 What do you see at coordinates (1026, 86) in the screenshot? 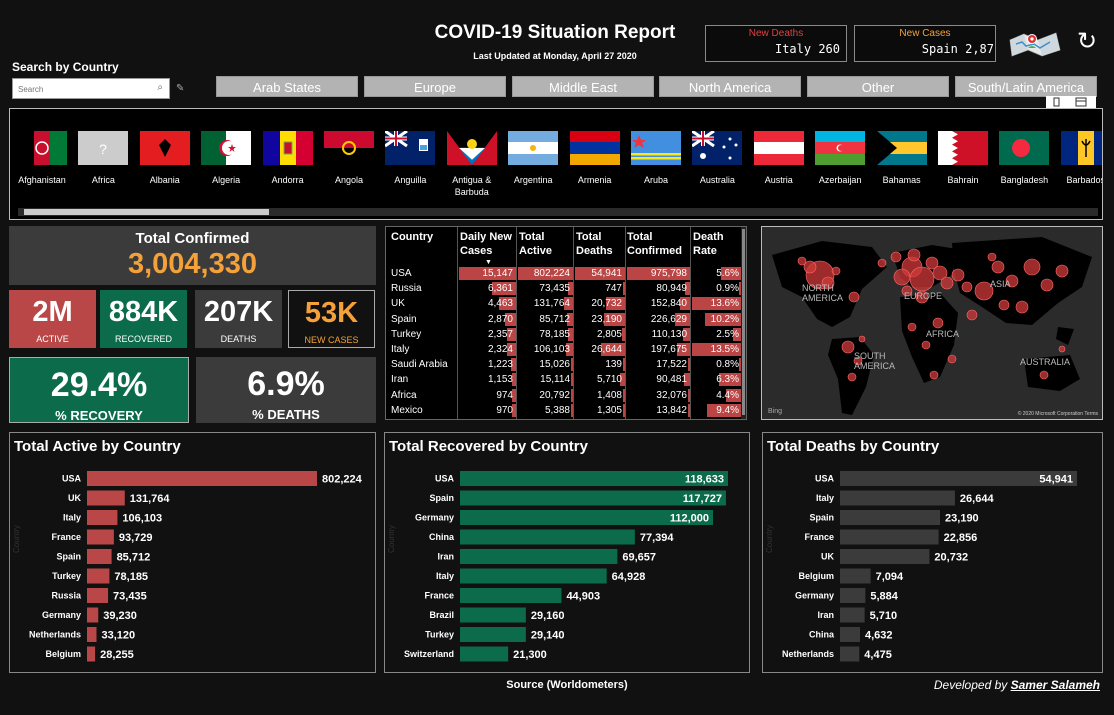
I see `region-south-latin-america: South/Latin America` at bounding box center [1026, 86].